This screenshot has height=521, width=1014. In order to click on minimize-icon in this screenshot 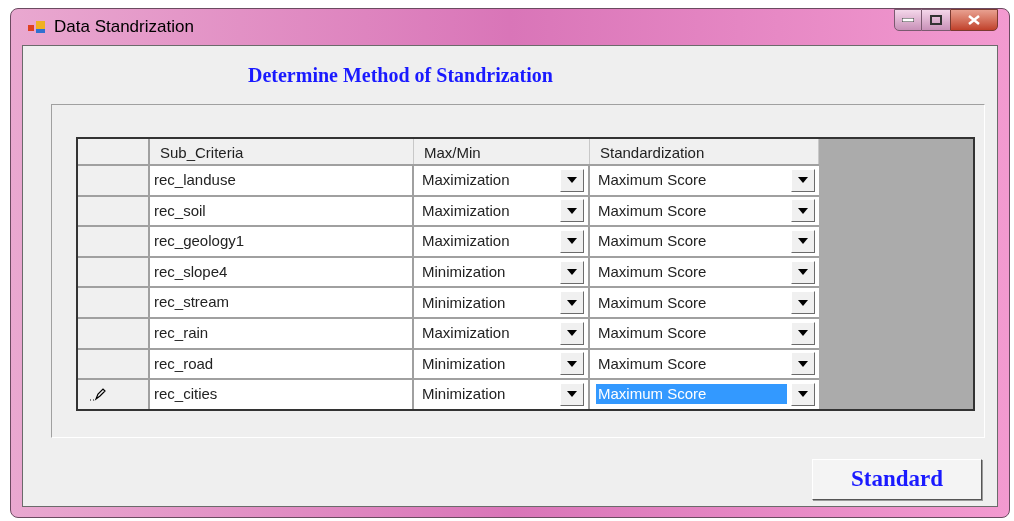, I will do `click(908, 20)`.